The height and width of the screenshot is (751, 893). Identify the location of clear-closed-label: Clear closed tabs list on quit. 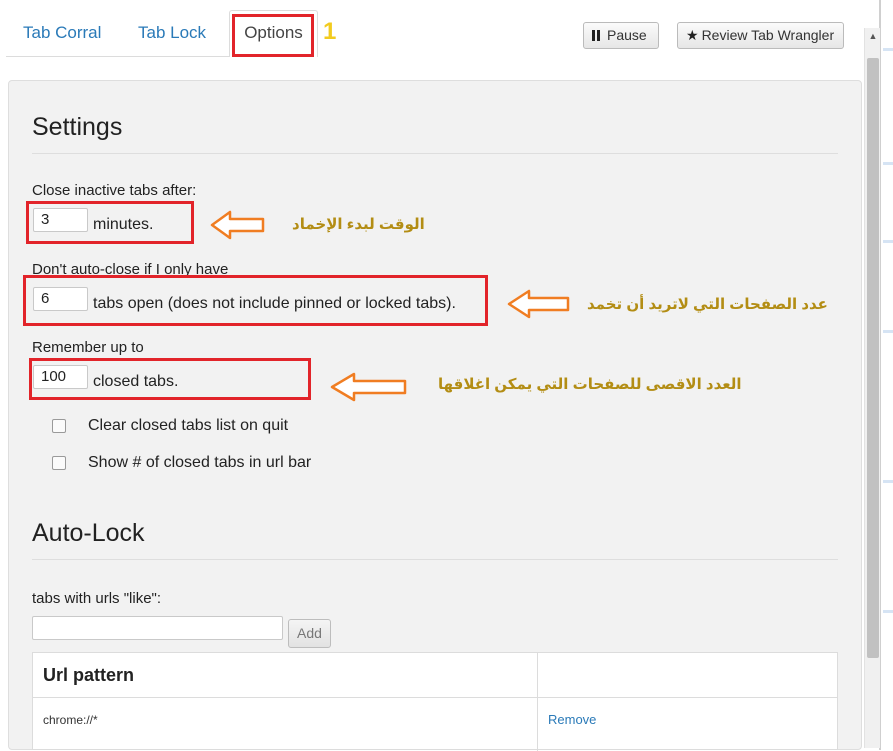
(188, 425).